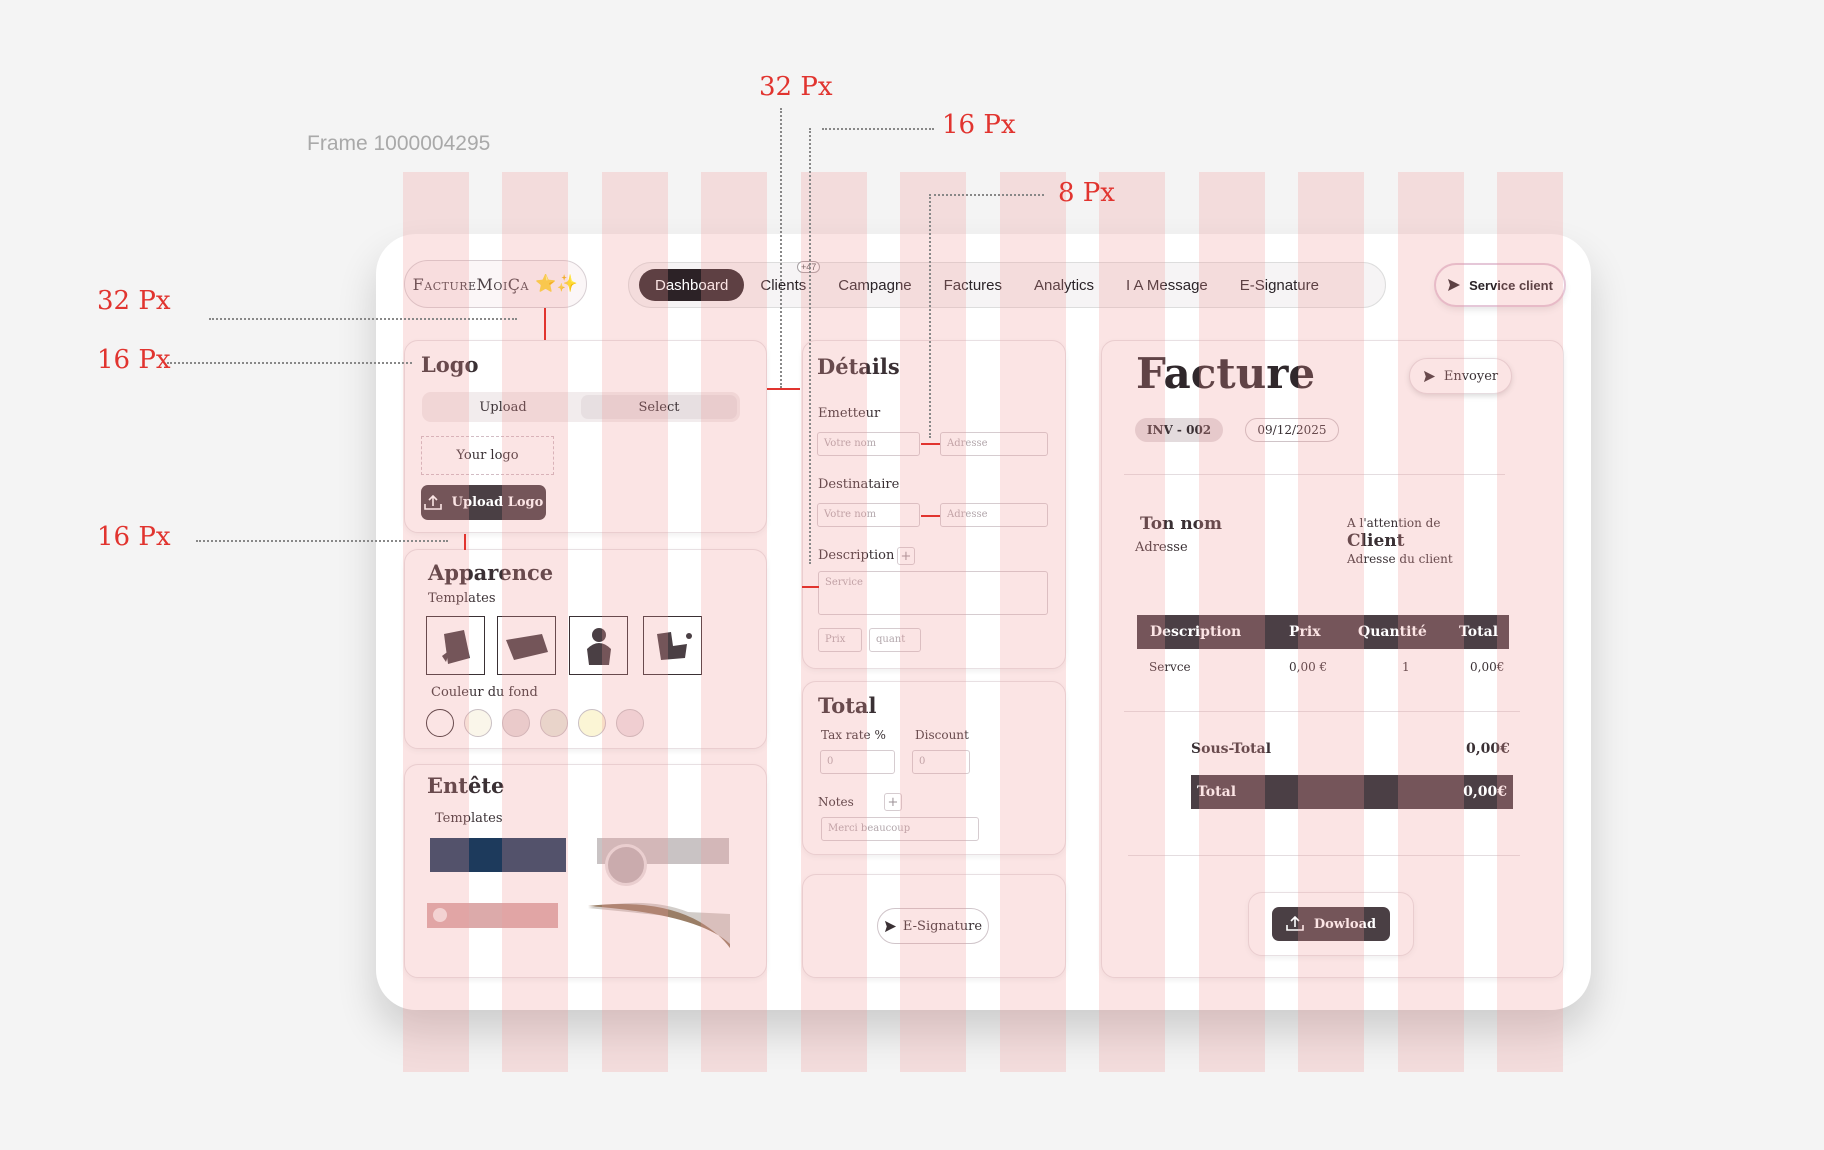 The image size is (1824, 1150). What do you see at coordinates (556, 284) in the screenshot?
I see `sparkle-icon: ⭐✨` at bounding box center [556, 284].